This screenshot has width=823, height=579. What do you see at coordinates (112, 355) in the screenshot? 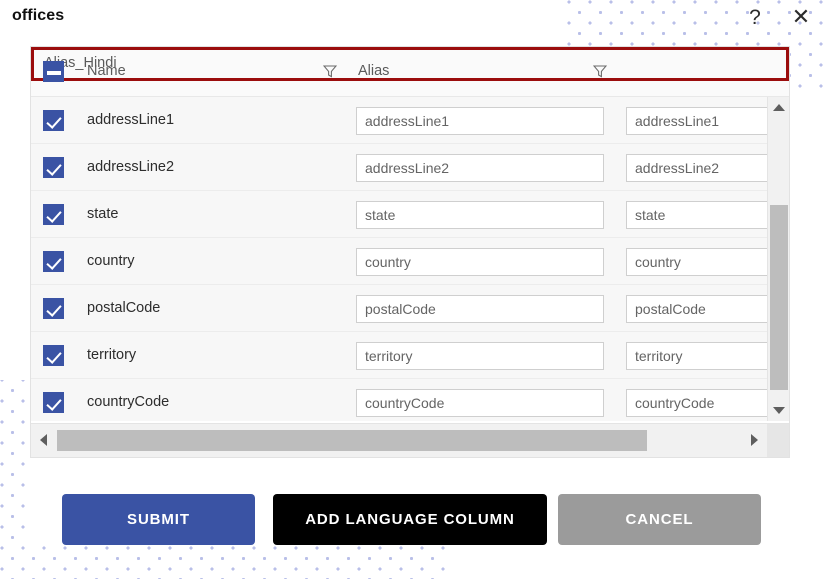
I see `row-field-name: territory` at bounding box center [112, 355].